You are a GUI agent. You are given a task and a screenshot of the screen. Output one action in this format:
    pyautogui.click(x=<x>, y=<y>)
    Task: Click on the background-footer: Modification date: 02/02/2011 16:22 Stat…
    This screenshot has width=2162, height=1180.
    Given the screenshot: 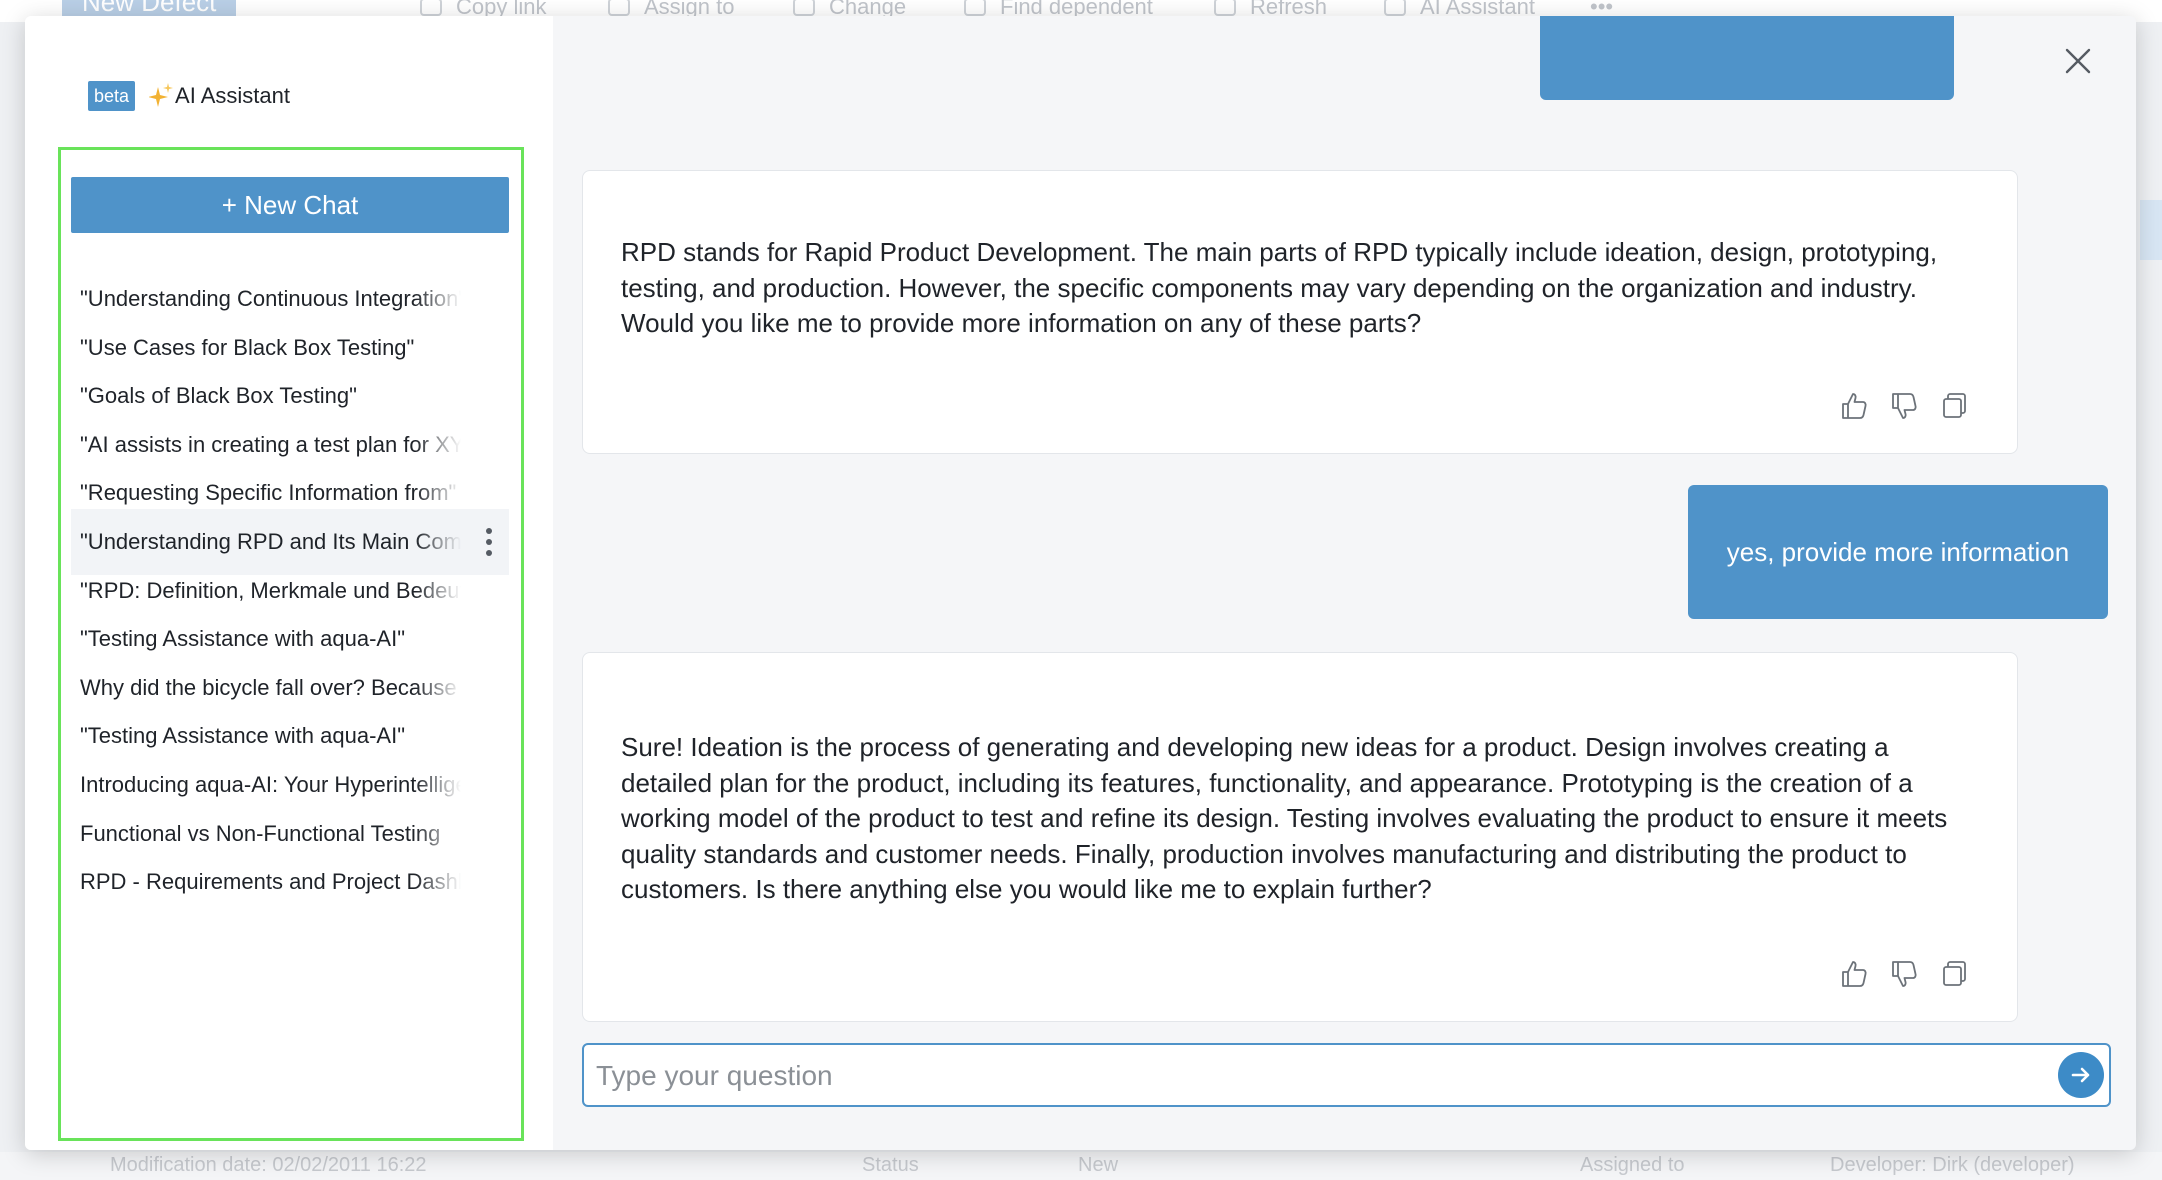 What is the action you would take?
    pyautogui.click(x=1081, y=1166)
    